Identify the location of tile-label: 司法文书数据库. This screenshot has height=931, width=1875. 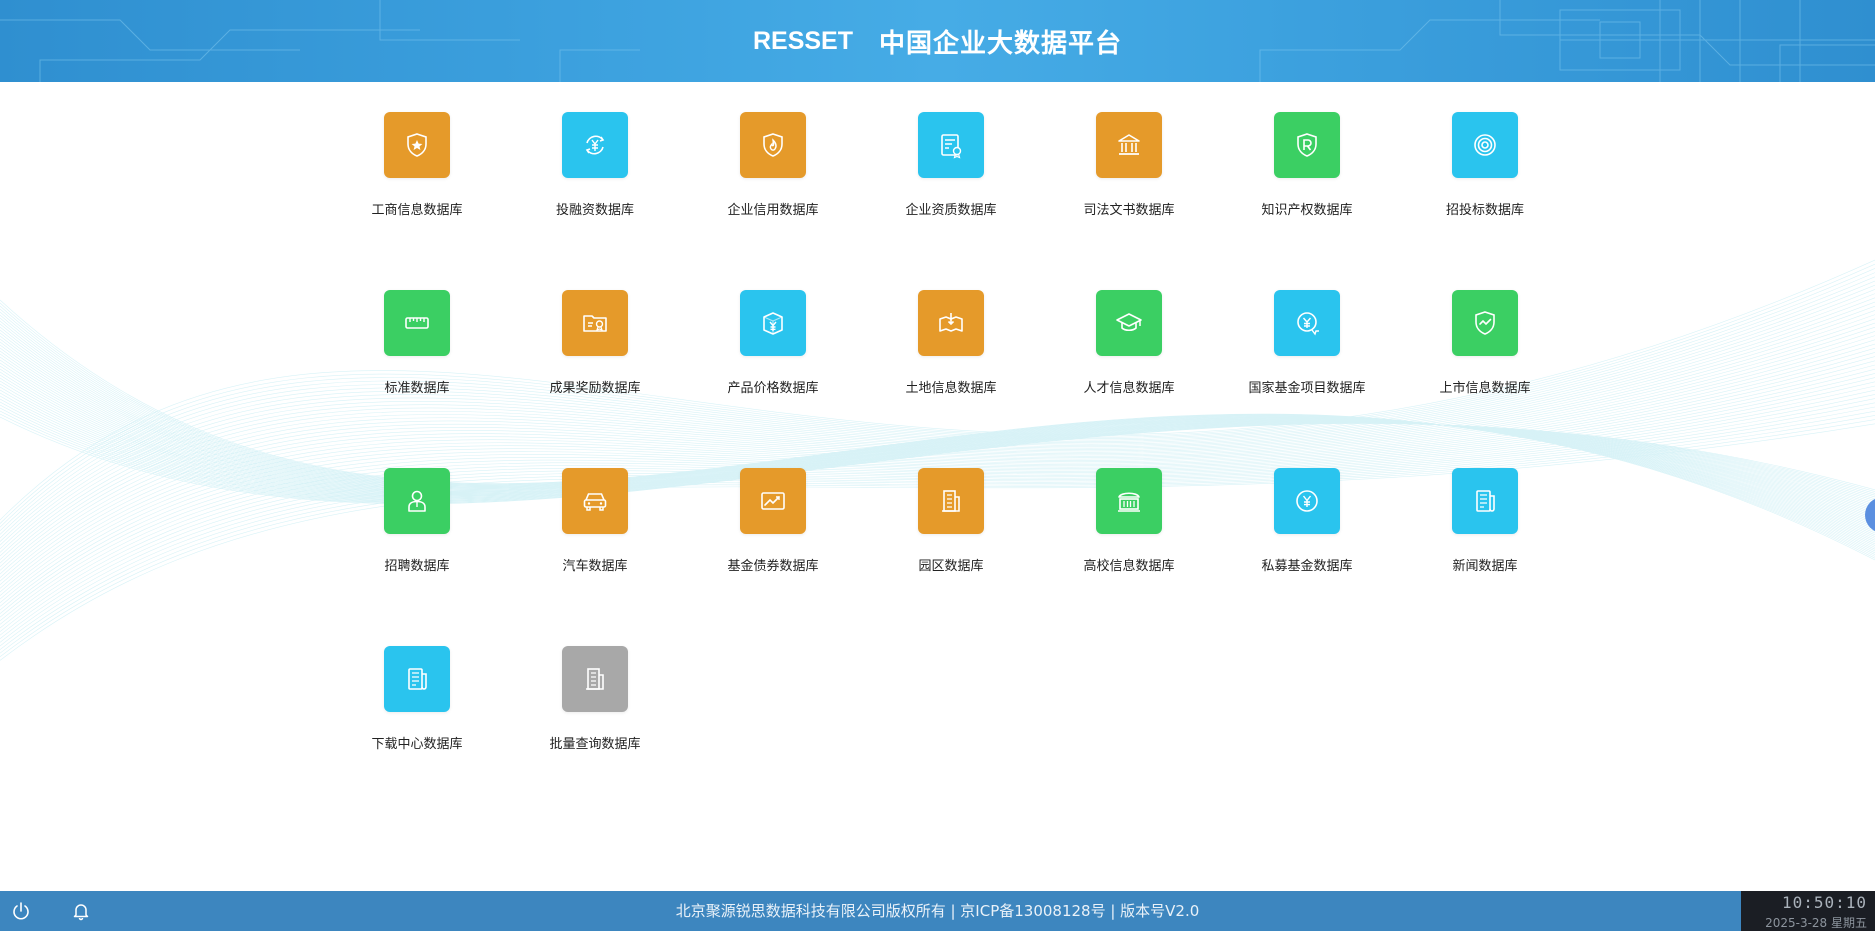
(1128, 208).